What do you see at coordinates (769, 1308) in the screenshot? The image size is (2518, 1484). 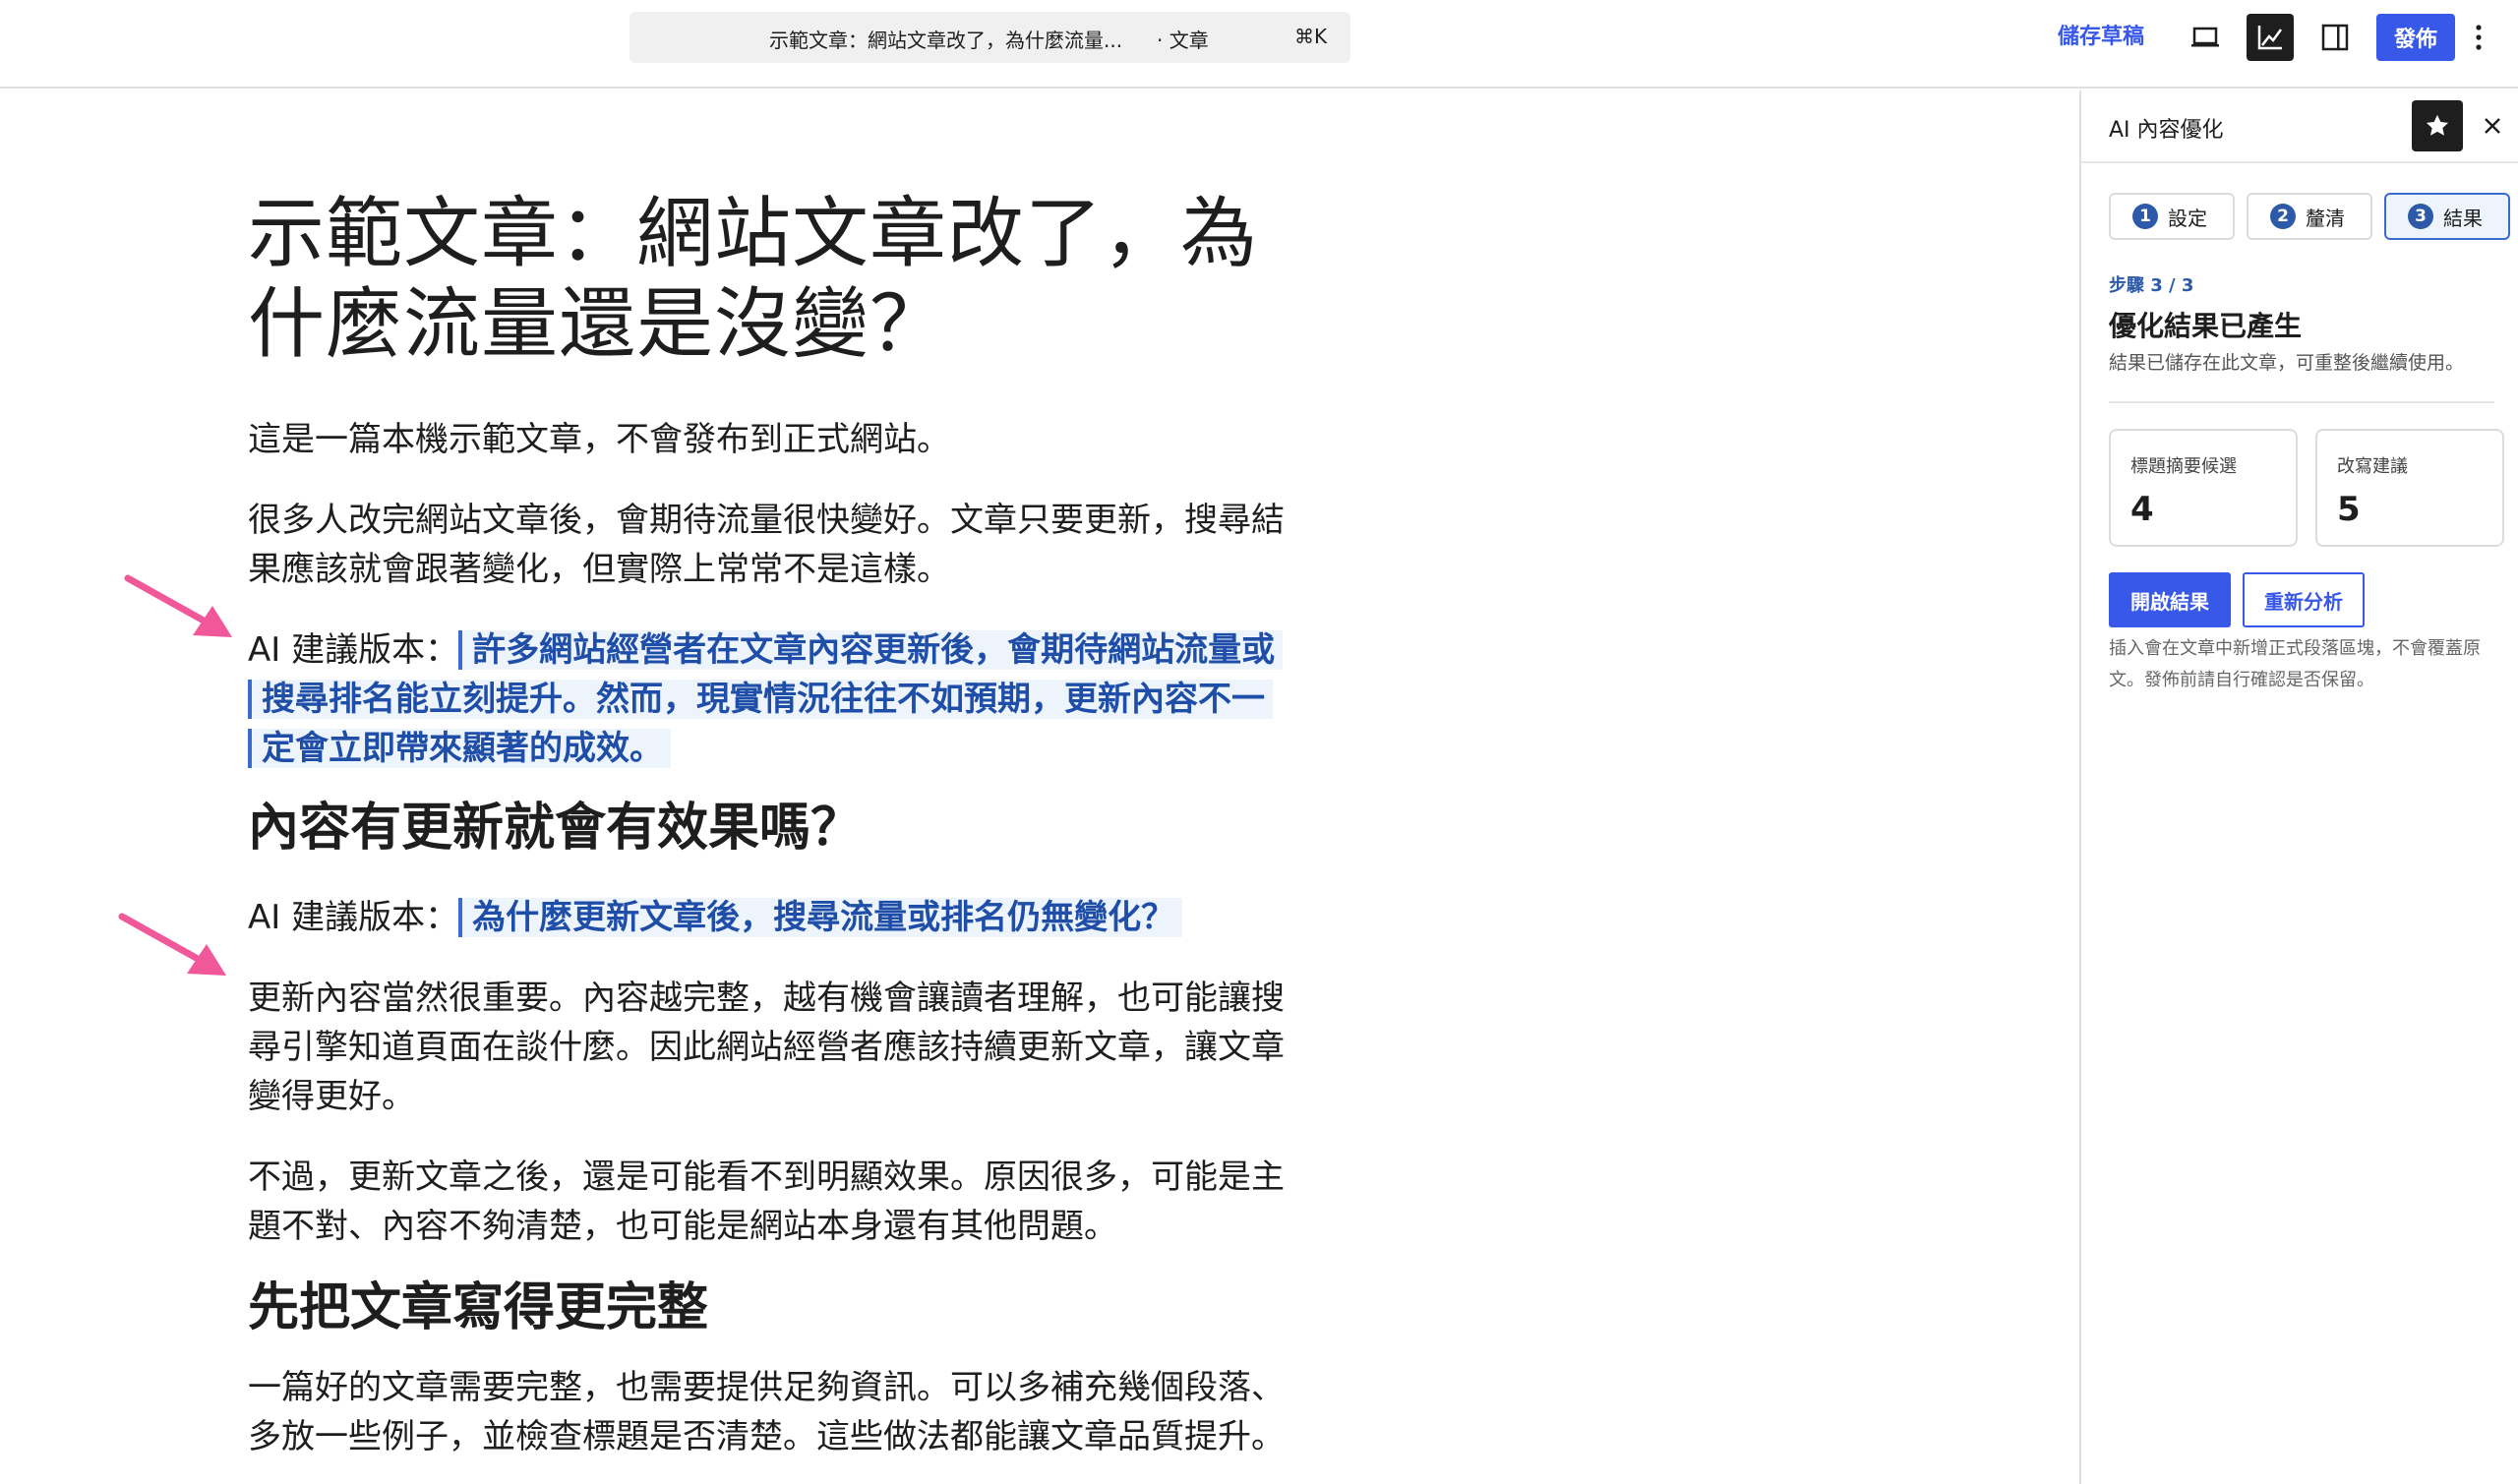 I see `heading-2: 先把文章寫得更完整` at bounding box center [769, 1308].